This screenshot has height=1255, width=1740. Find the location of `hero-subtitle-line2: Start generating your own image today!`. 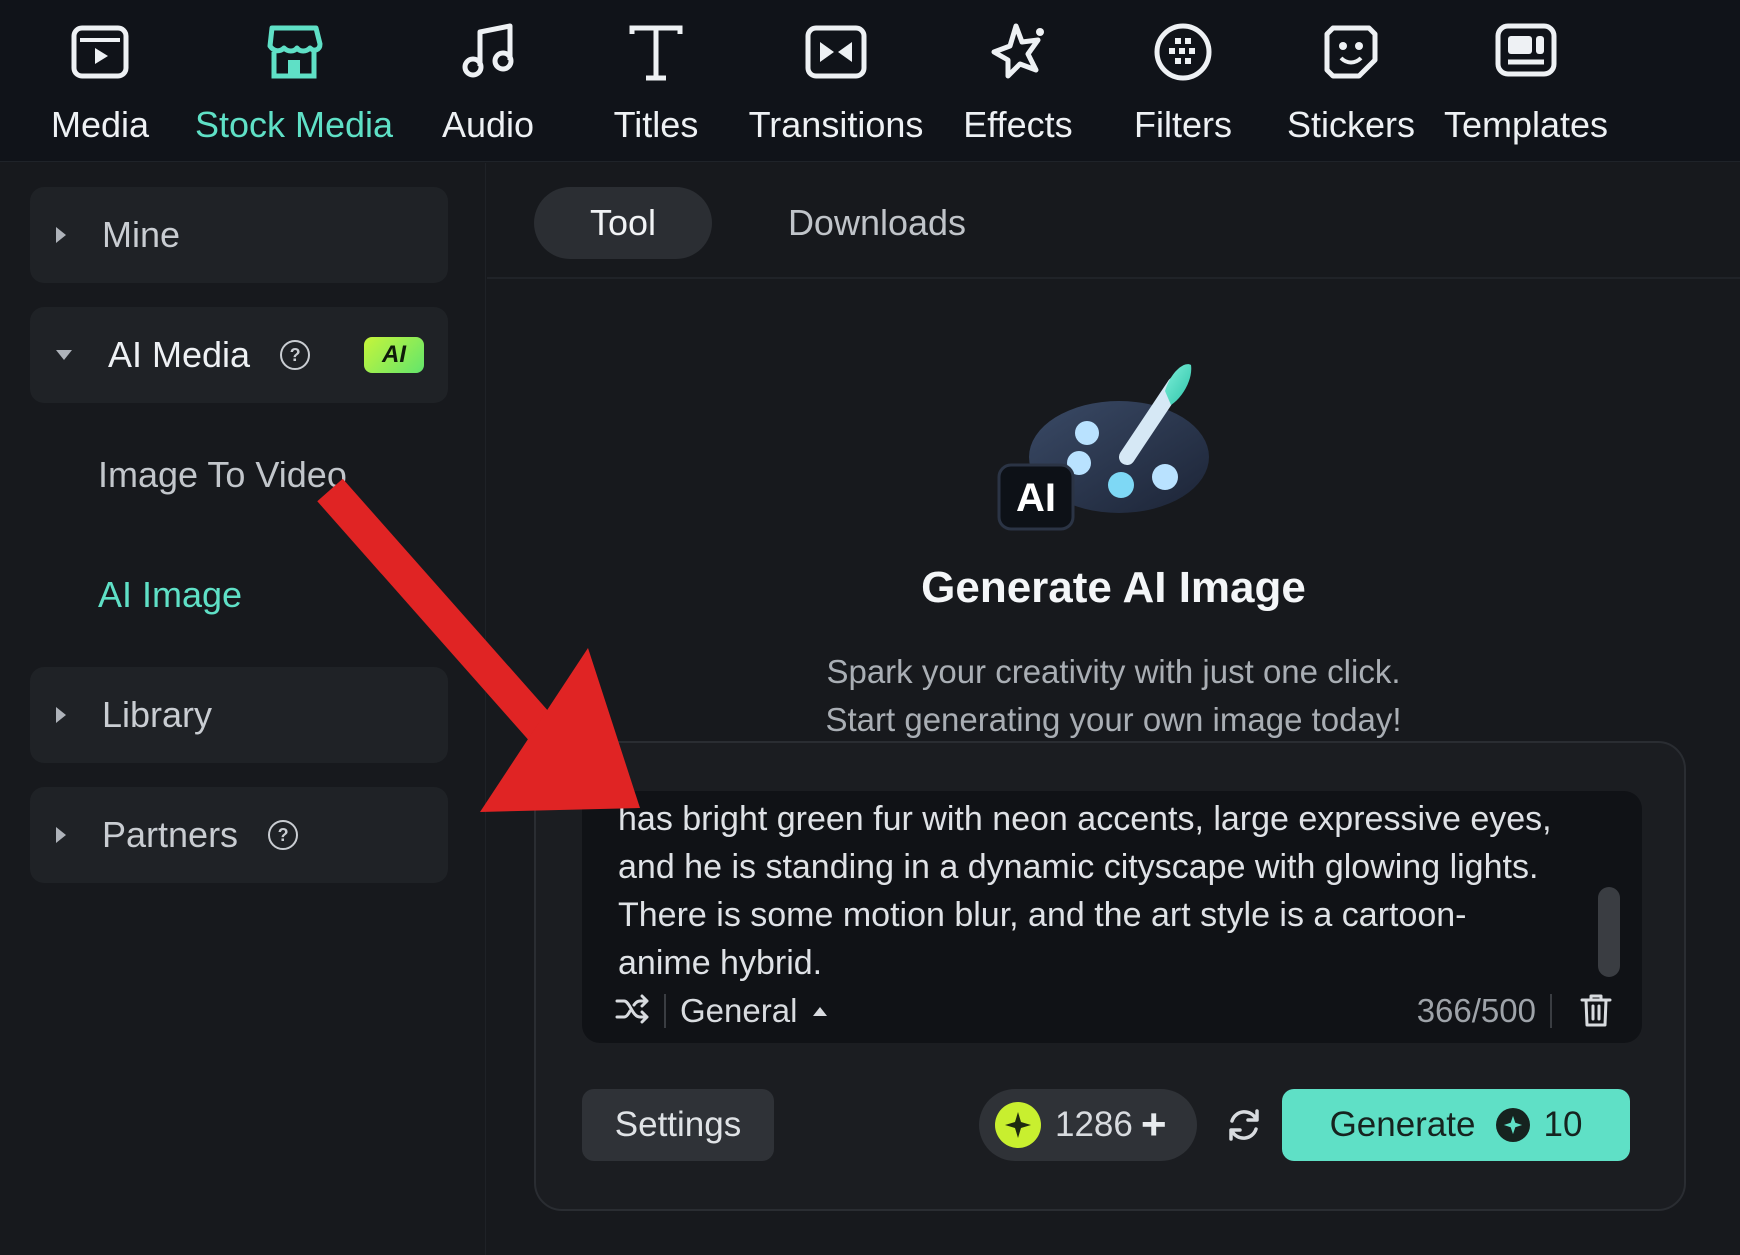

hero-subtitle-line2: Start generating your own image today! is located at coordinates (1113, 719).